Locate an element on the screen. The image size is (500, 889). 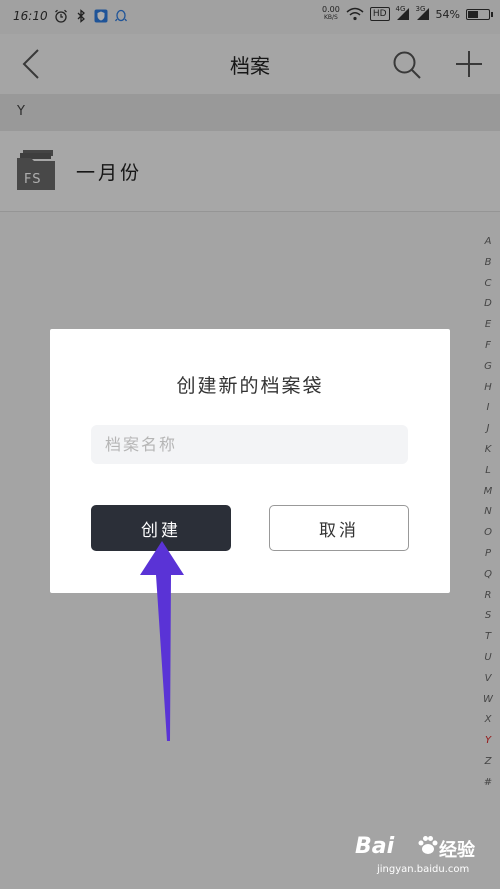
cancel-button: 取消 is located at coordinates (339, 528).